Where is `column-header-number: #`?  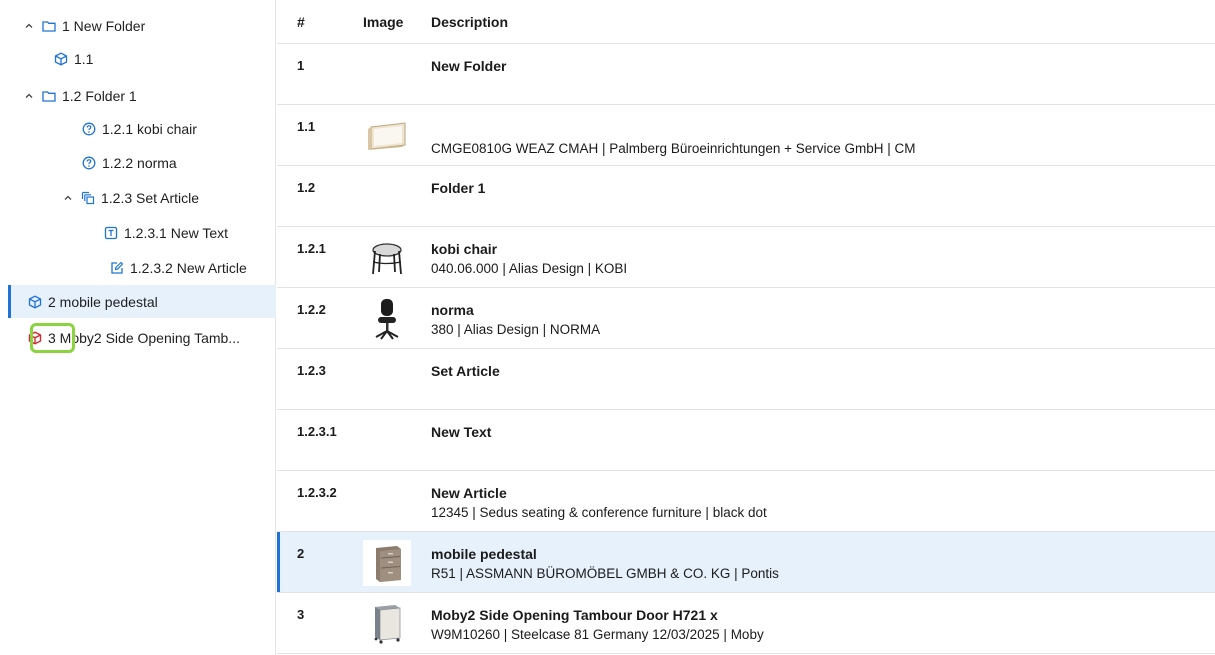 column-header-number: # is located at coordinates (301, 22).